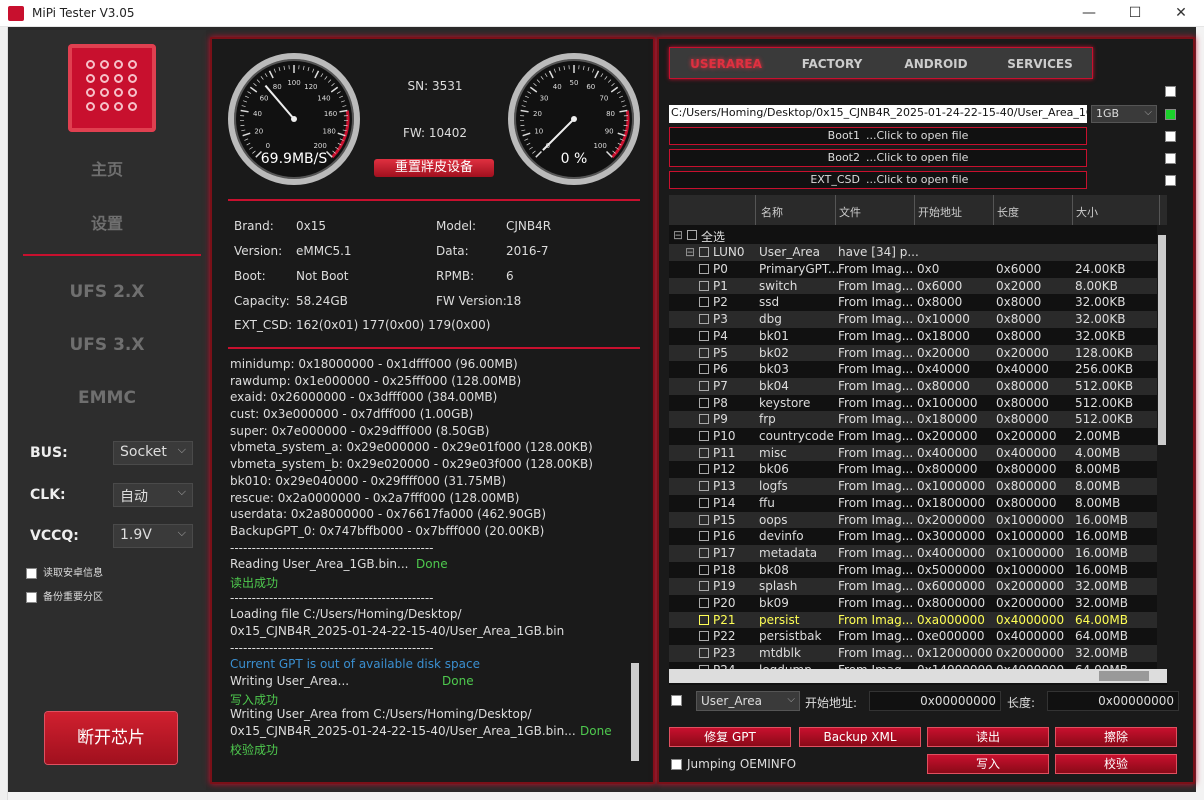 This screenshot has width=1204, height=800. What do you see at coordinates (918, 419) in the screenshot?
I see `partition-row: P9 frp From Imag... 0x180000 0x80000 512.00KB` at bounding box center [918, 419].